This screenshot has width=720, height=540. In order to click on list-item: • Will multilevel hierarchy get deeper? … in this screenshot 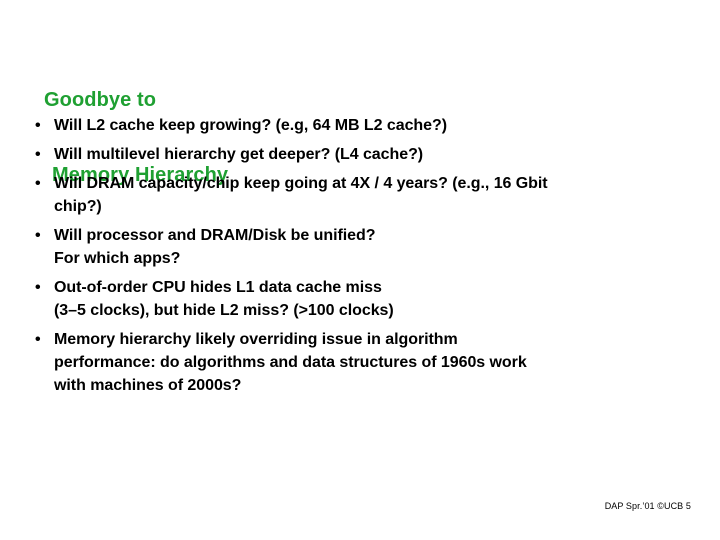, I will do `click(364, 154)`.